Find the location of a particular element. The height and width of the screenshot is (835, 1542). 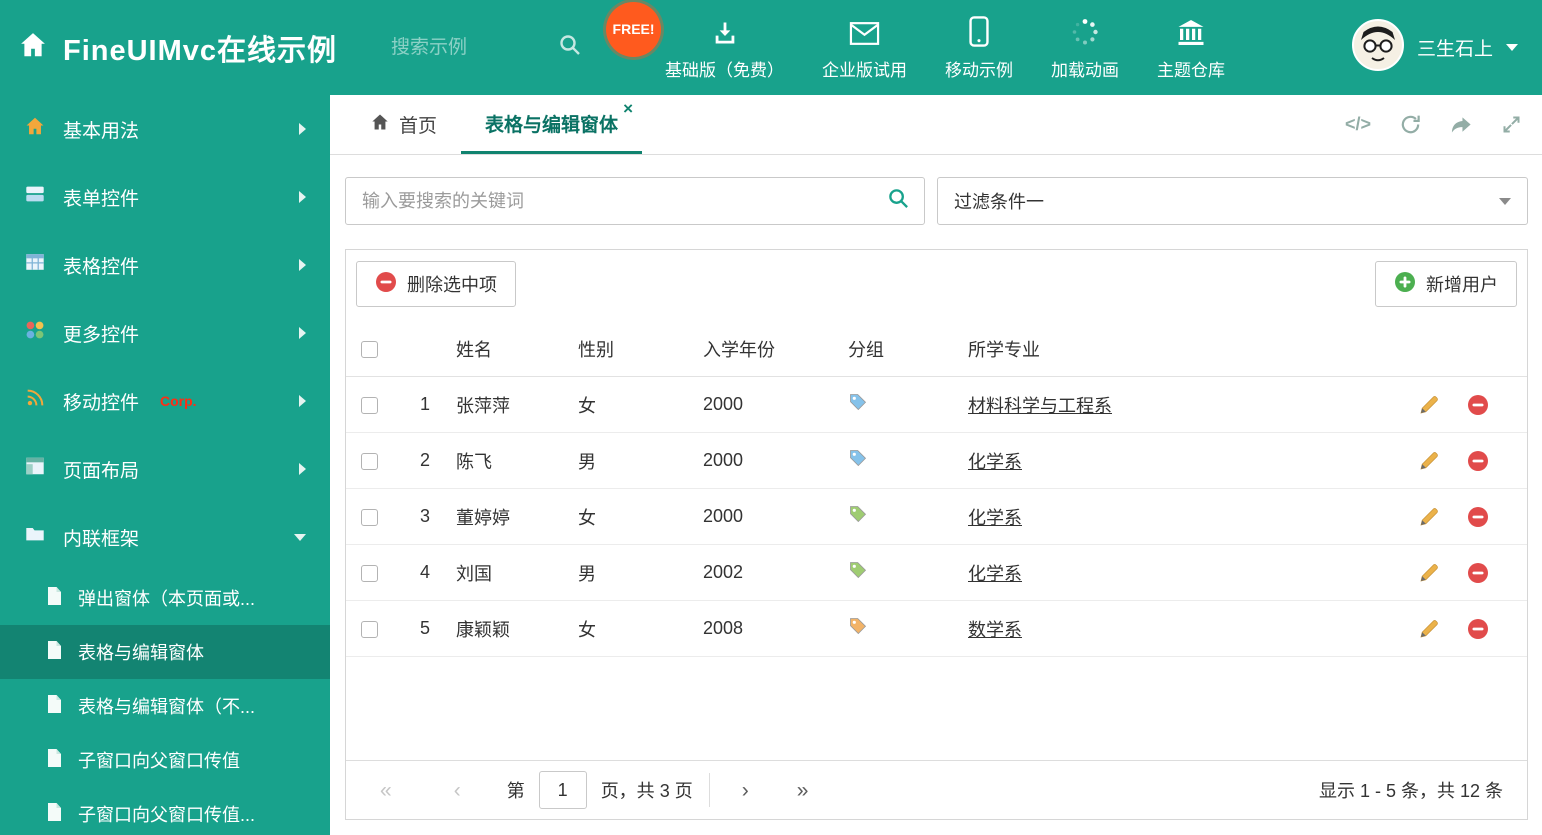

app-title: FineUIMvc在线示例 is located at coordinates (200, 50).